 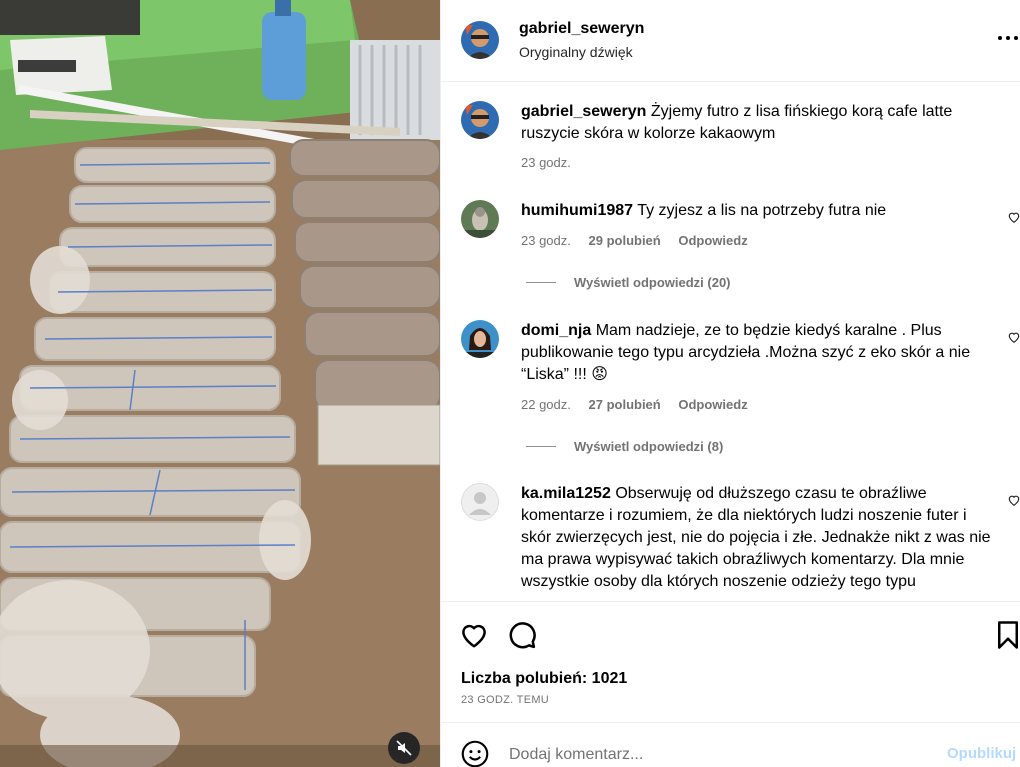 I want to click on muted-speaker-icon, so click(x=404, y=748).